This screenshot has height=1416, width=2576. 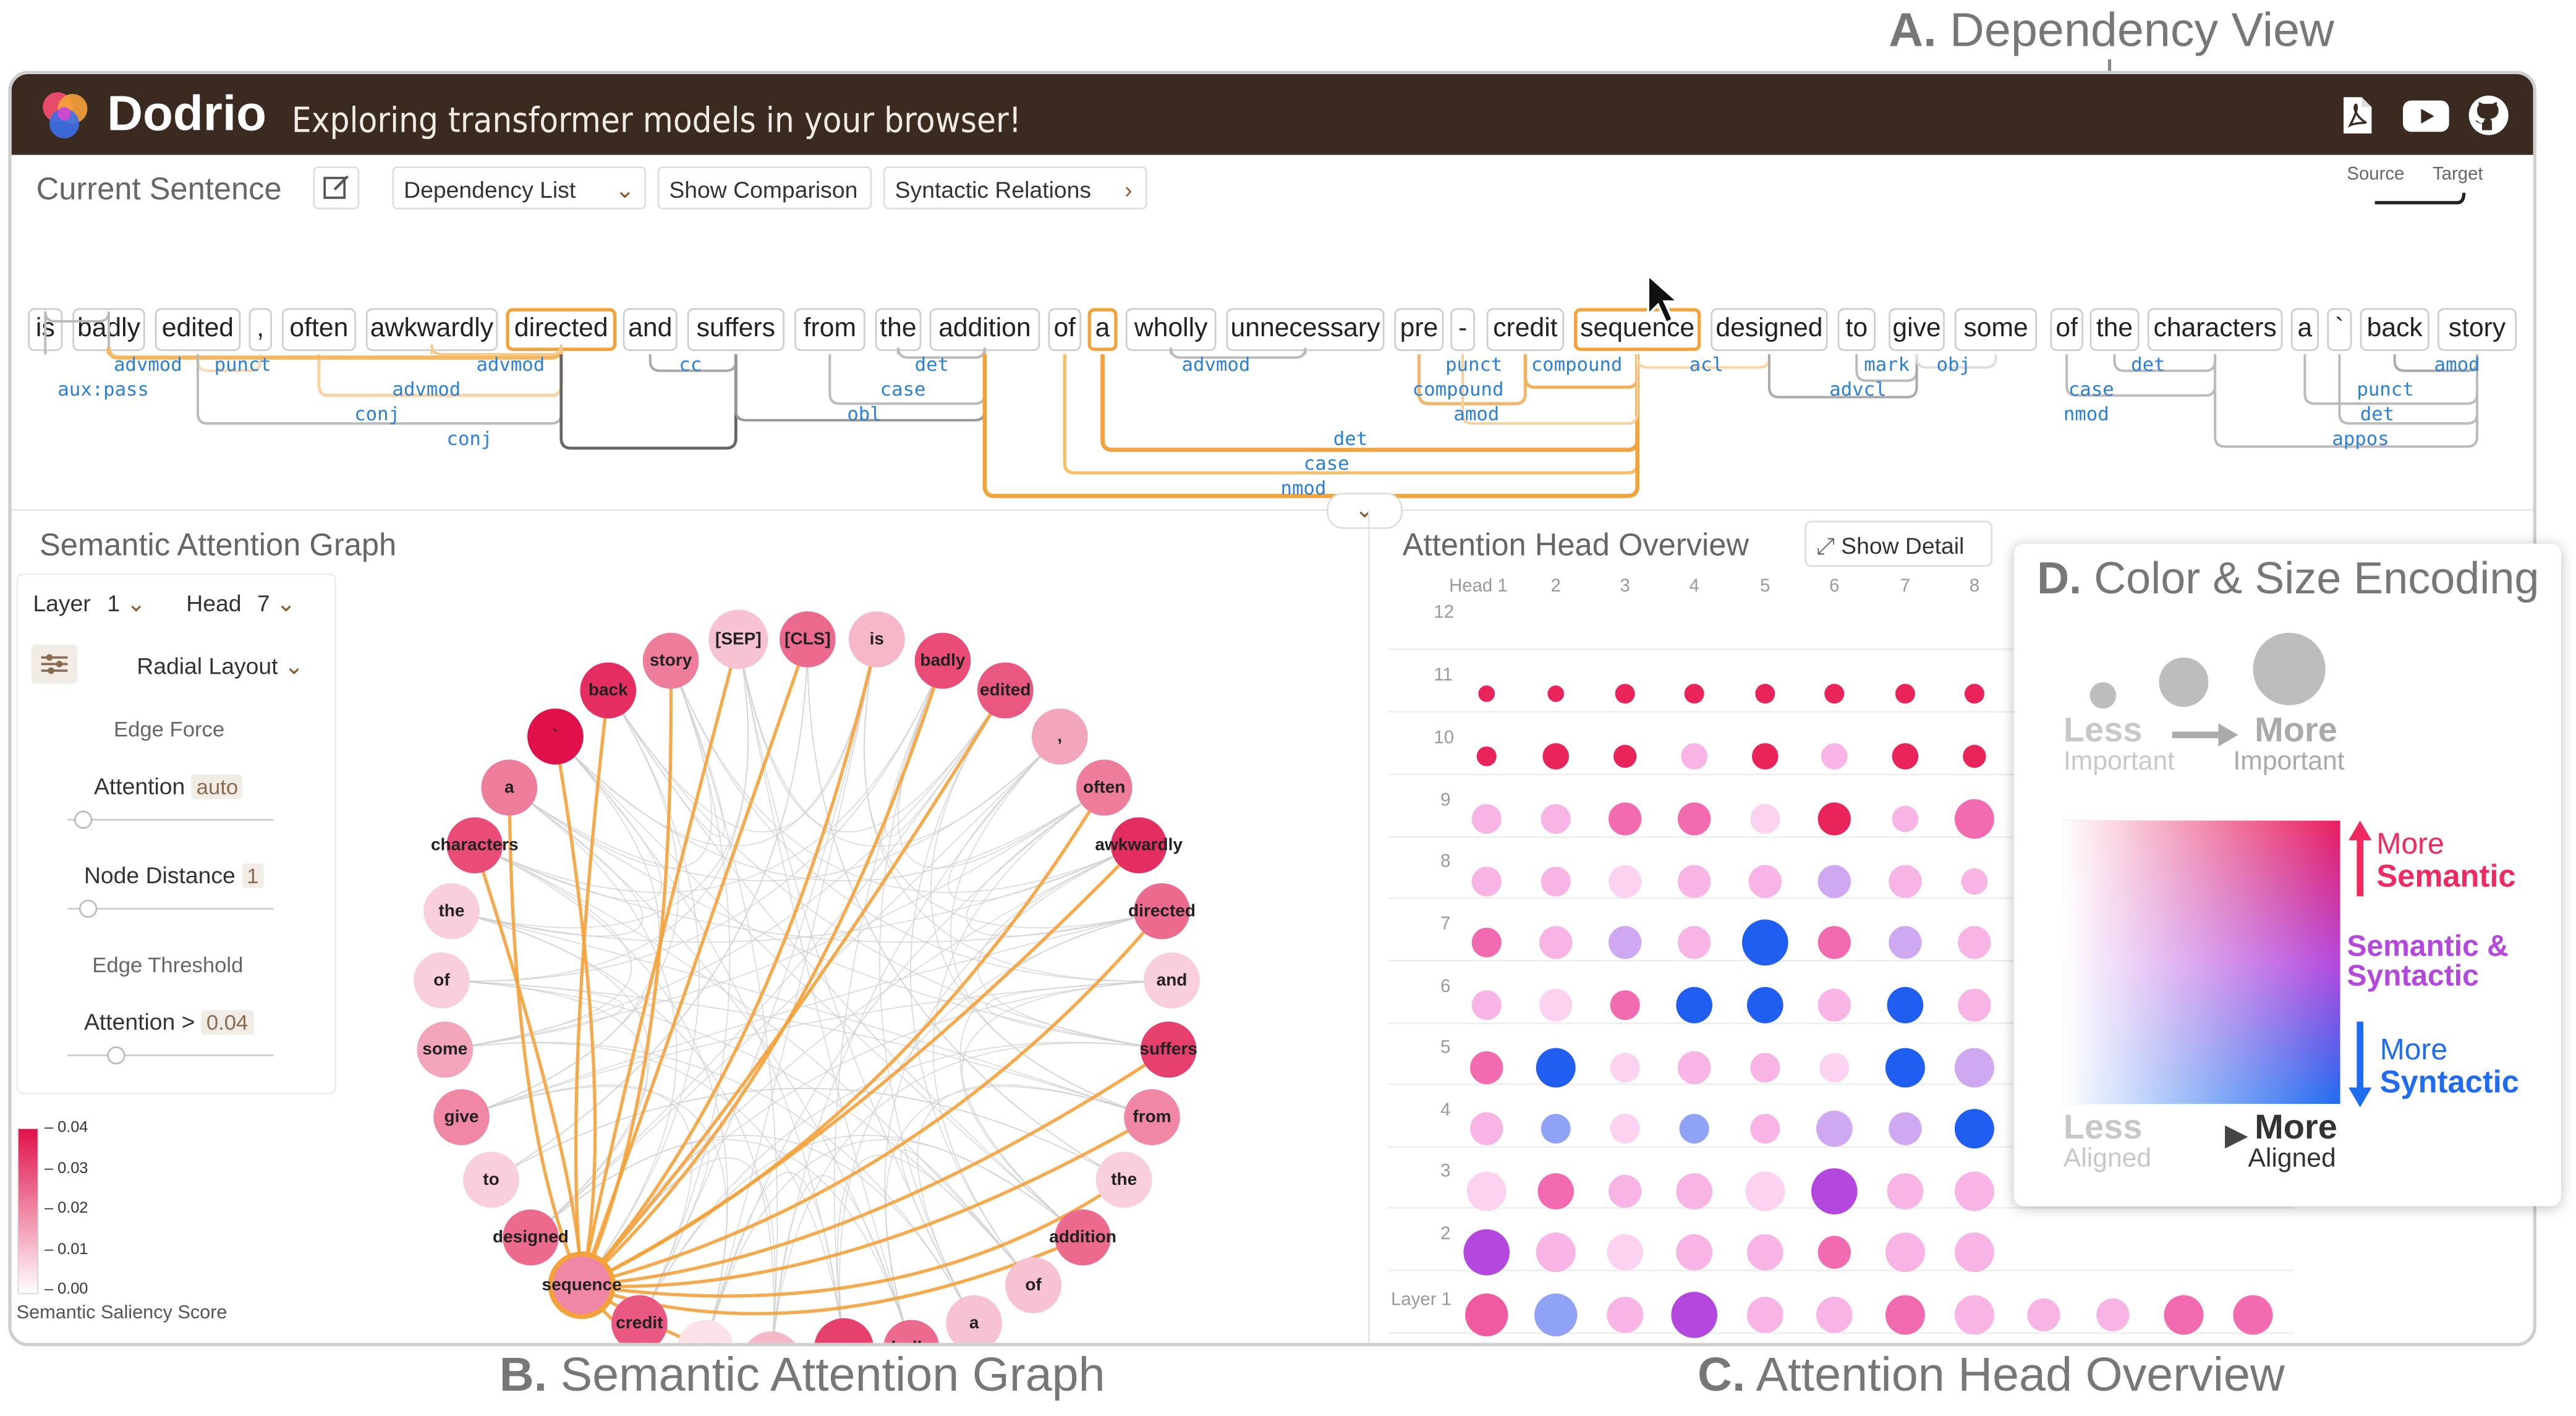 I want to click on graph-node, so click(x=771, y=1337).